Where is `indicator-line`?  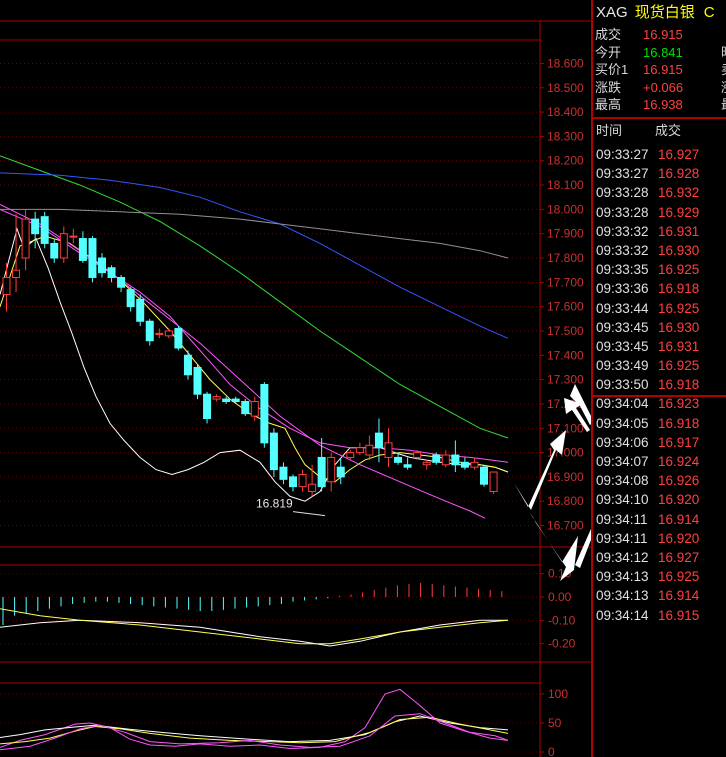
indicator-line is located at coordinates (254, 729).